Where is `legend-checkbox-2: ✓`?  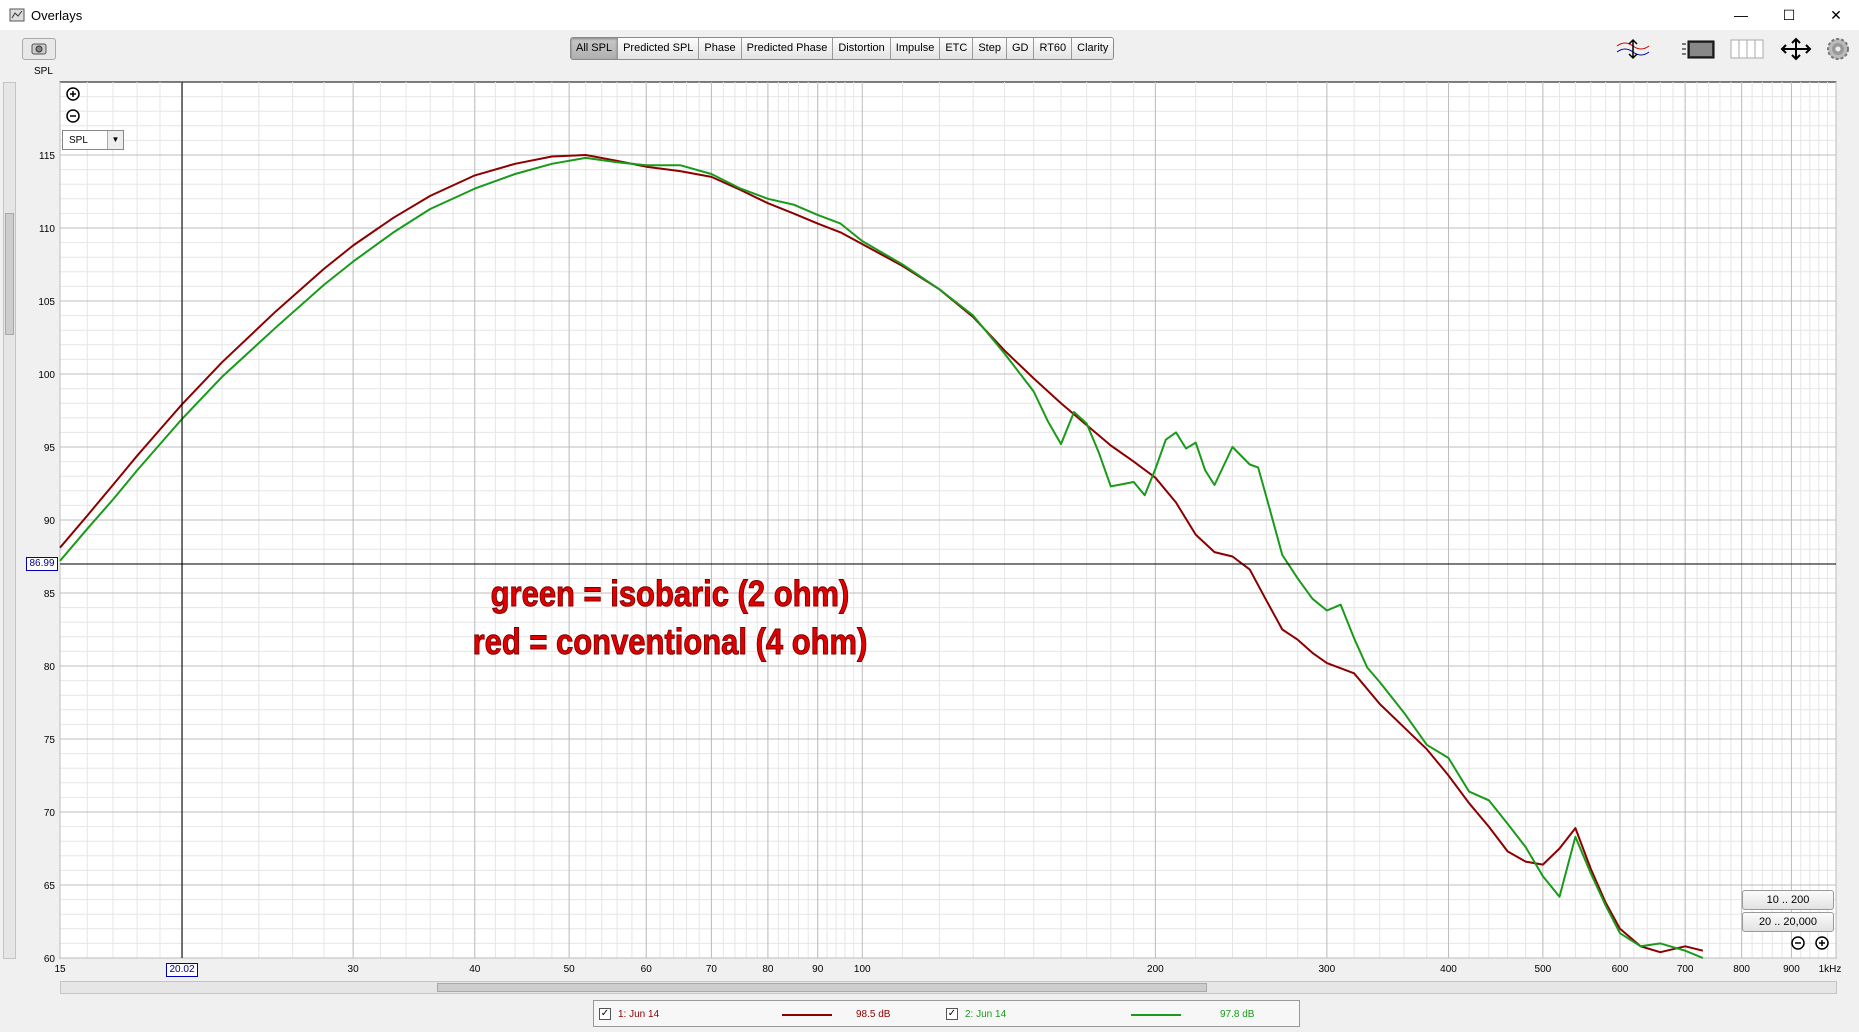 legend-checkbox-2: ✓ is located at coordinates (952, 1014).